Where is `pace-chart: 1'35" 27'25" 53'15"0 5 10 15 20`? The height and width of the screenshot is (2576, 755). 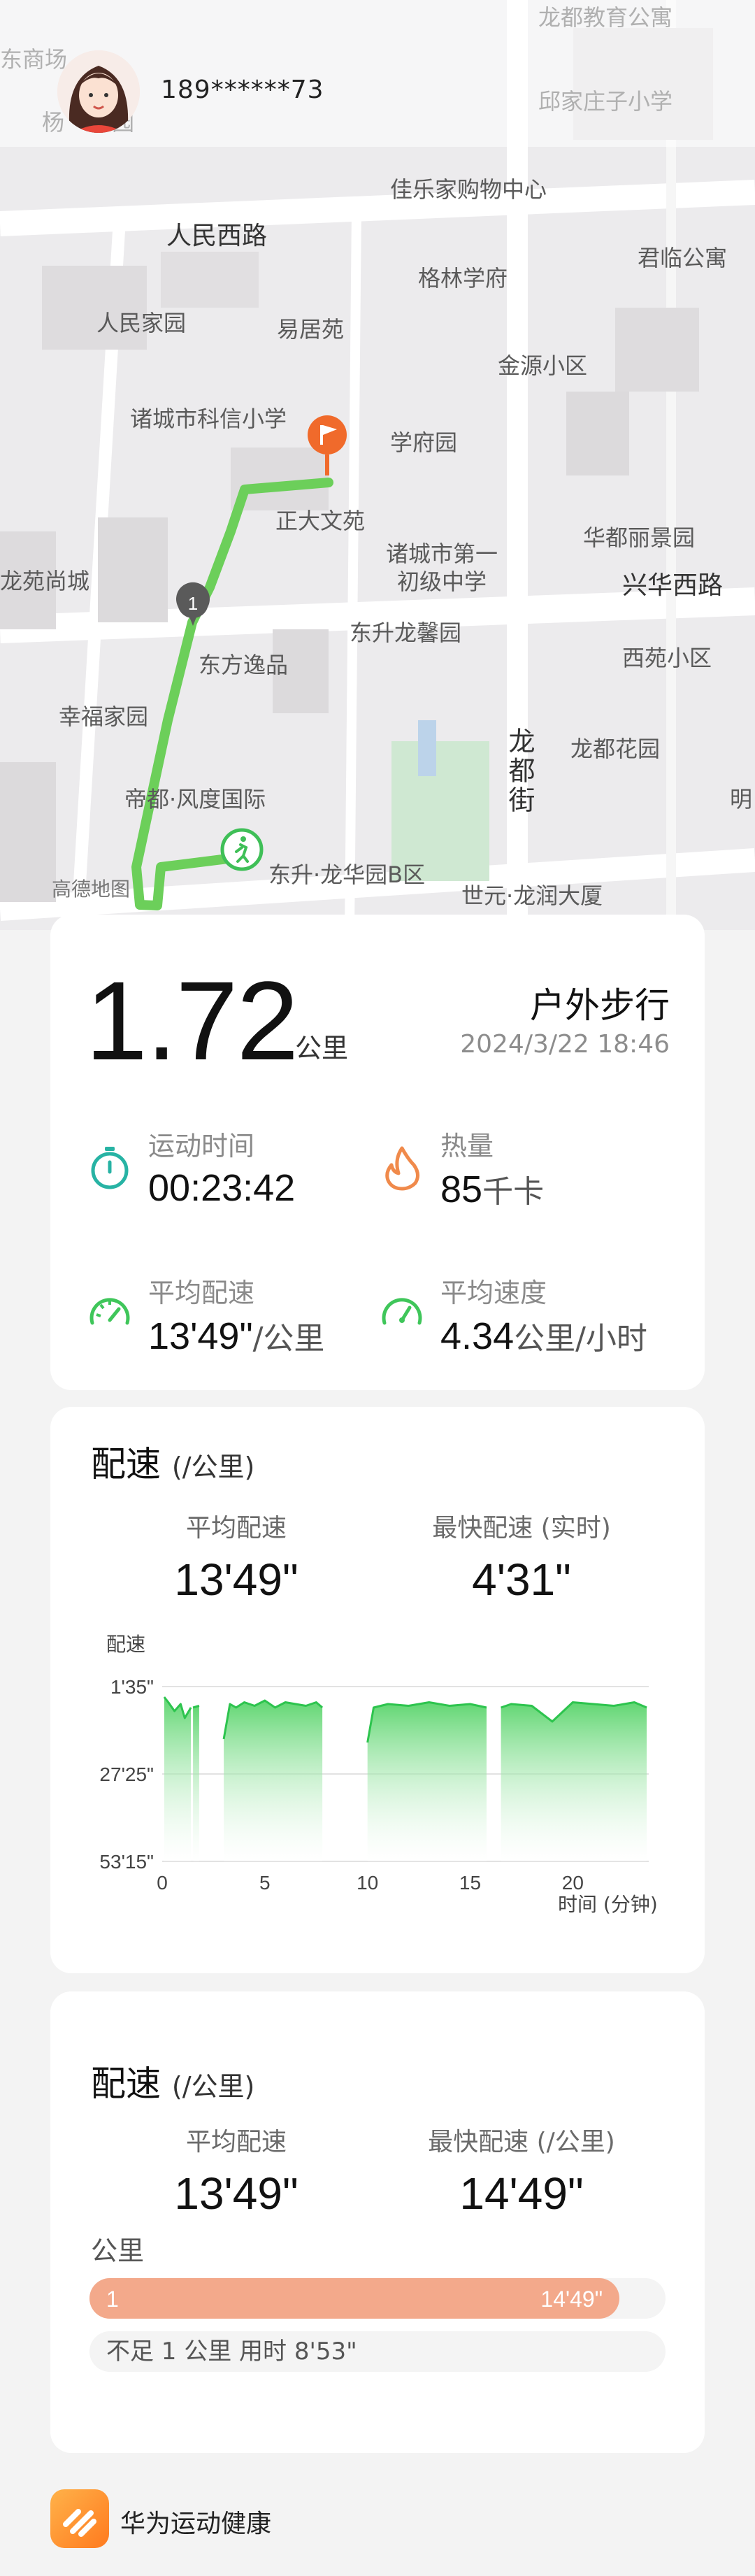 pace-chart: 1'35" 27'25" 53'15"0 5 10 15 20 is located at coordinates (377, 1798).